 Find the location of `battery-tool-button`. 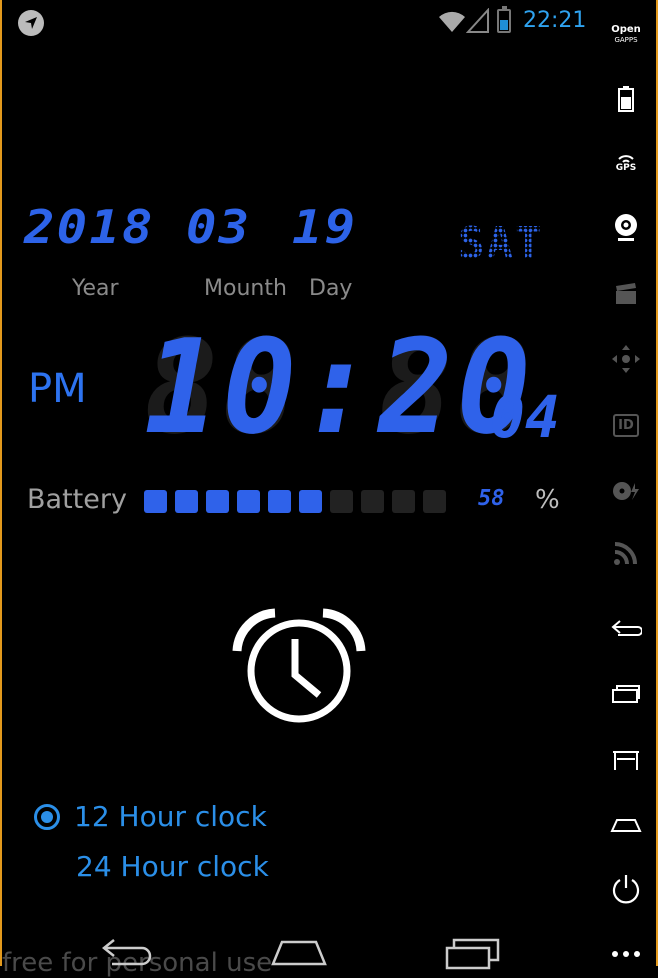

battery-tool-button is located at coordinates (626, 99).